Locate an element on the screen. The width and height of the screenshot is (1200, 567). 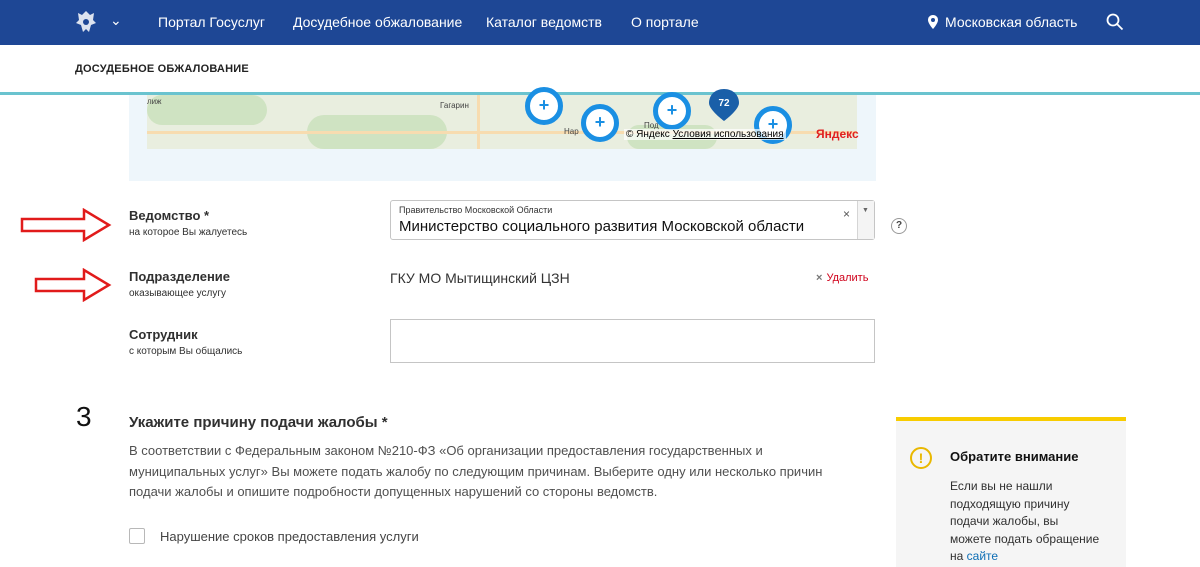
search-icon is located at coordinates (1115, 22).